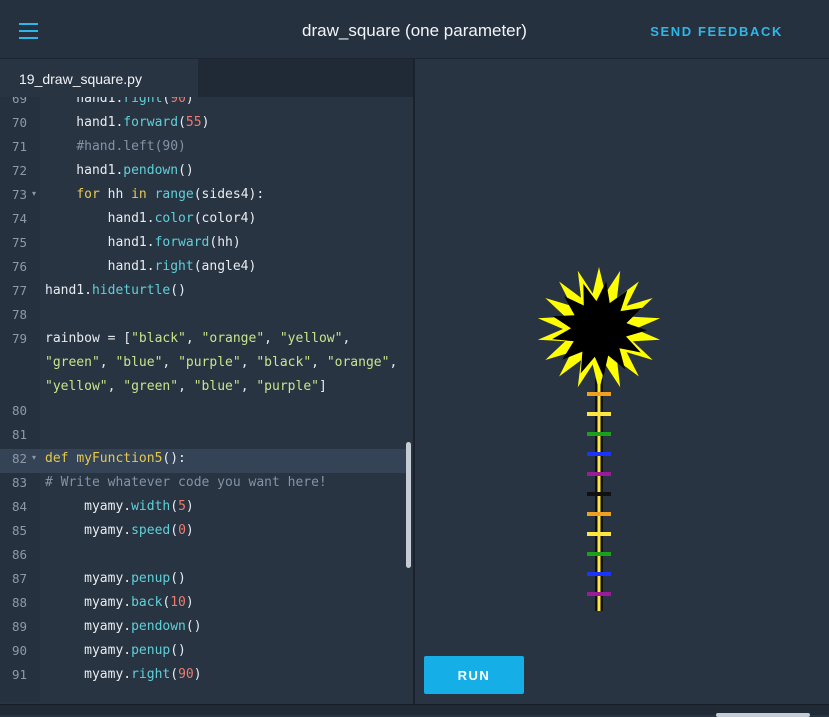  What do you see at coordinates (203, 509) in the screenshot?
I see `code-line: 84 myamy.width(5)` at bounding box center [203, 509].